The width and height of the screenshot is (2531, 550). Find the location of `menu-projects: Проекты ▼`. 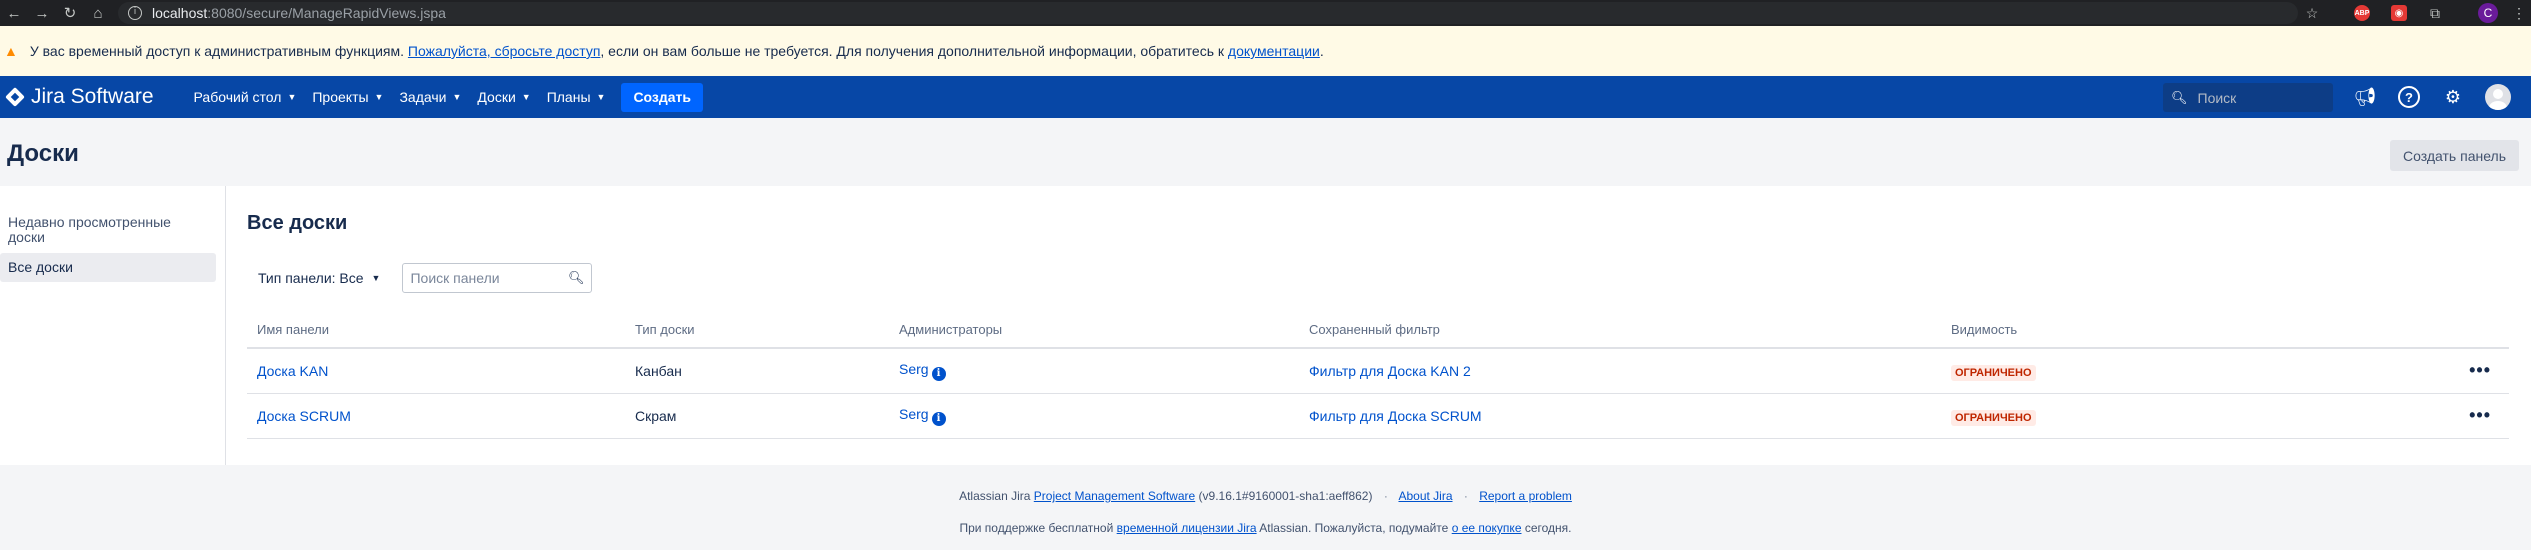

menu-projects: Проекты ▼ is located at coordinates (347, 97).